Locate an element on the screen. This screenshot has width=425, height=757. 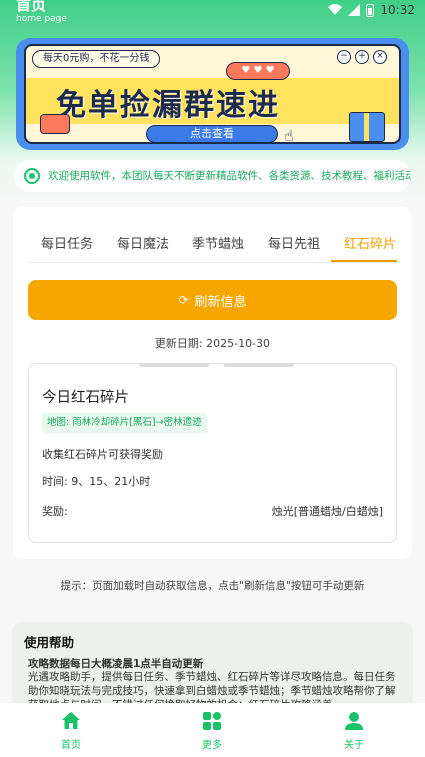
status-icons: 10:32 is located at coordinates (371, 10).